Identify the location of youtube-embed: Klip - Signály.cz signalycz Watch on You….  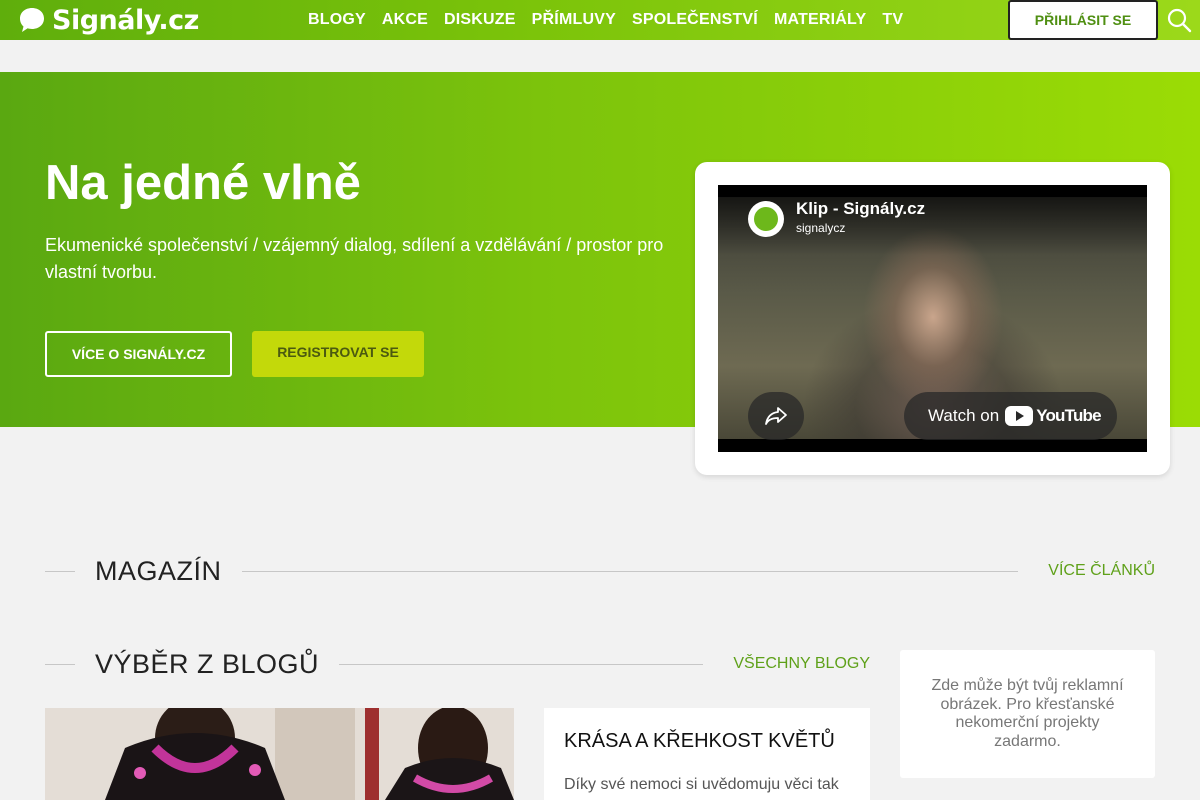
(932, 318).